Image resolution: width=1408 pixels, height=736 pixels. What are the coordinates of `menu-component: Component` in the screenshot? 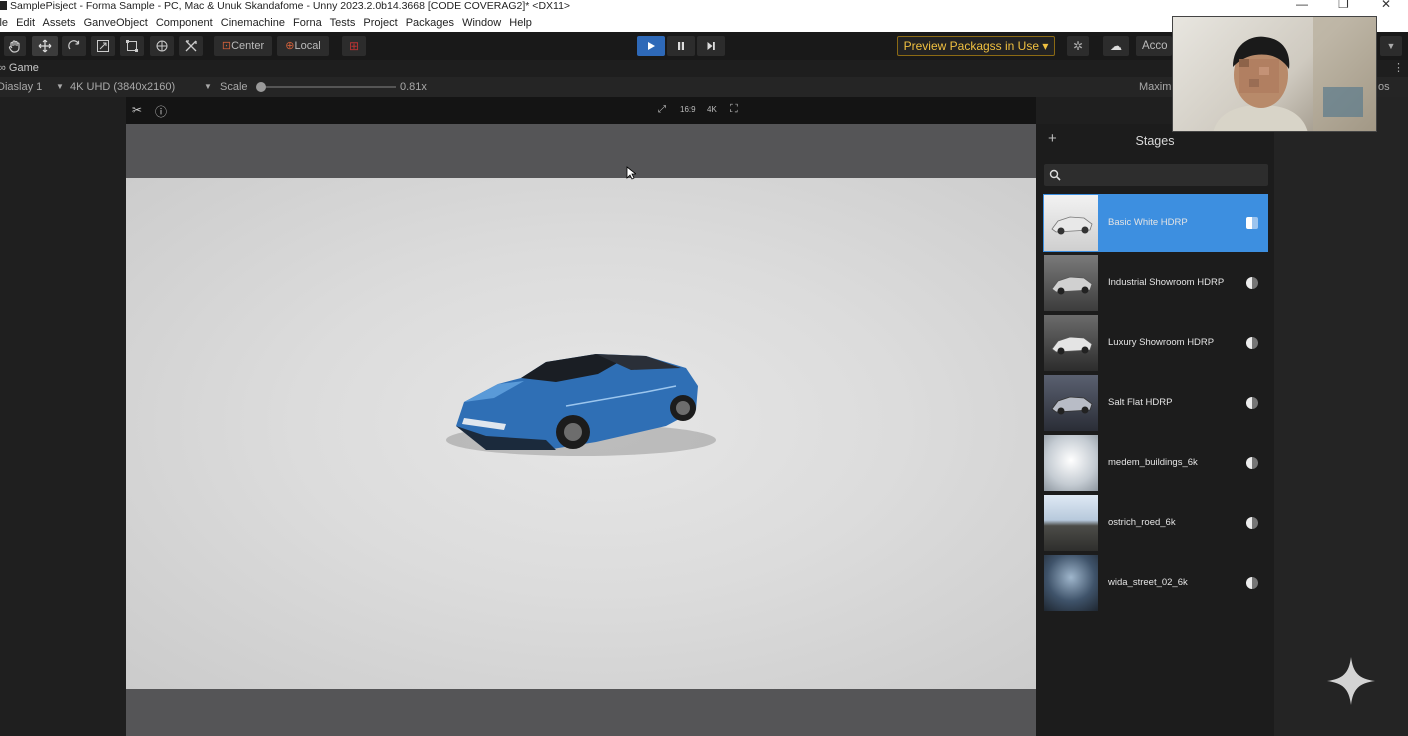 It's located at (184, 23).